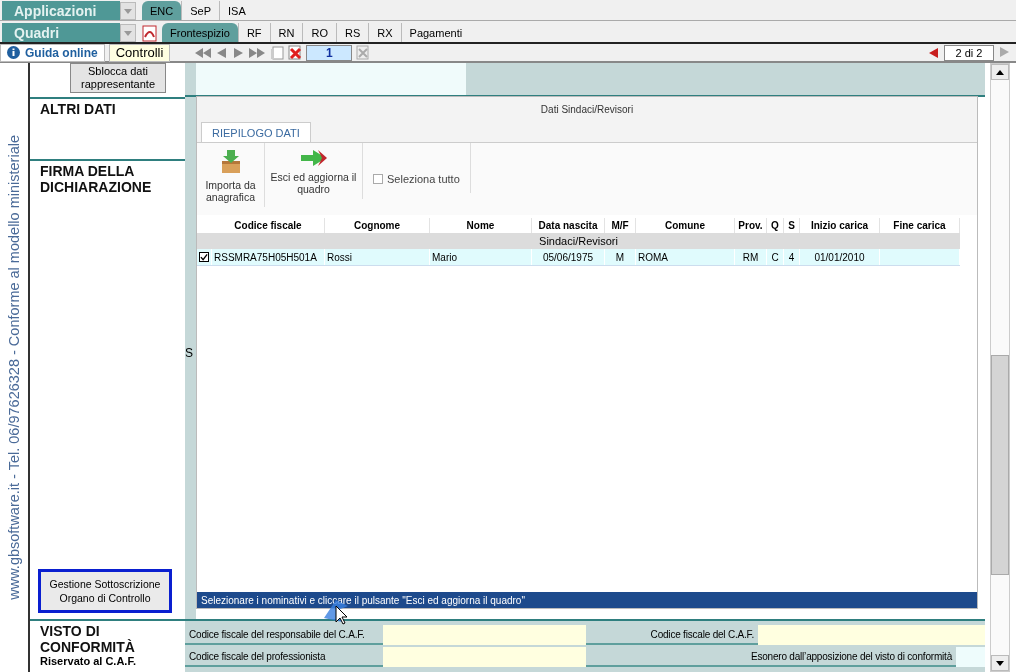 This screenshot has width=1016, height=672. Describe the element at coordinates (253, 32) in the screenshot. I see `section-tab: RF` at that location.